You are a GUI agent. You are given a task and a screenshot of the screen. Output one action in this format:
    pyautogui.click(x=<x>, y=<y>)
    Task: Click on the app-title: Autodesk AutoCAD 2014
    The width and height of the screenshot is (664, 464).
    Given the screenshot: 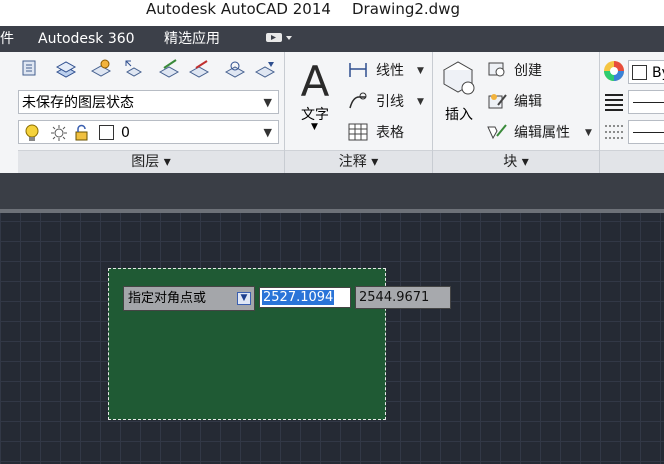 What is the action you would take?
    pyautogui.click(x=238, y=9)
    